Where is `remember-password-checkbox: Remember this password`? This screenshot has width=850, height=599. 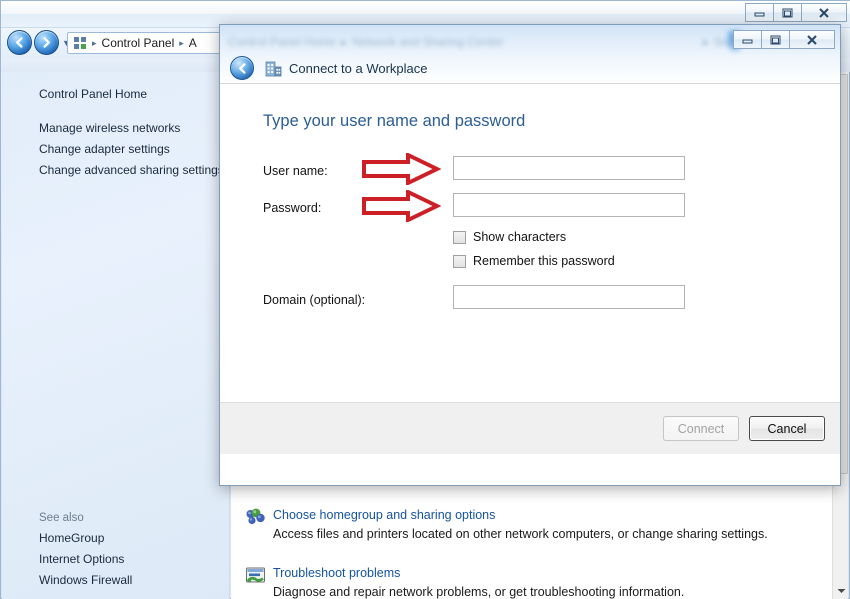 remember-password-checkbox: Remember this password is located at coordinates (534, 261).